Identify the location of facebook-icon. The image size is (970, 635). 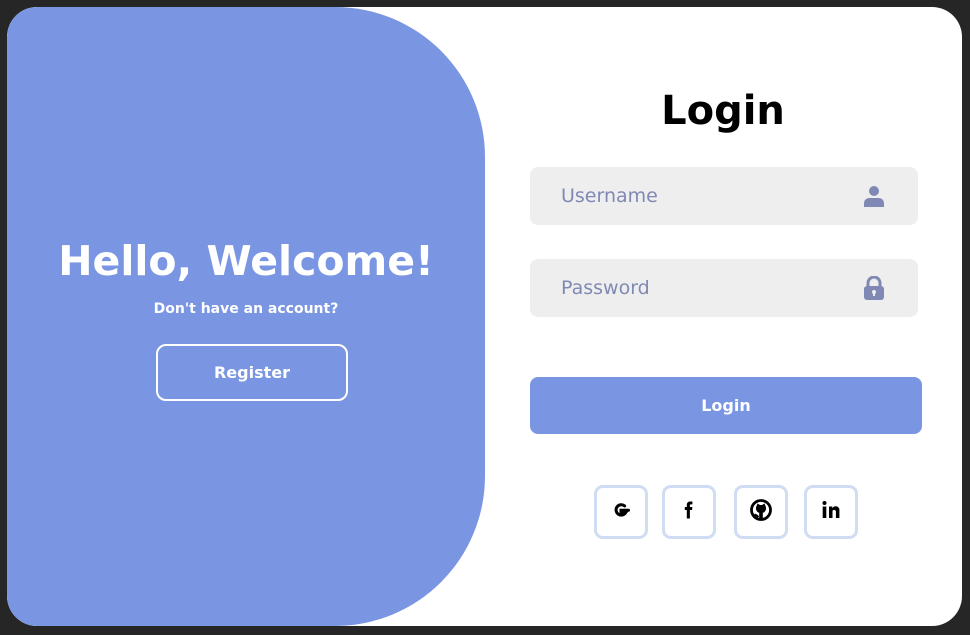
(689, 512).